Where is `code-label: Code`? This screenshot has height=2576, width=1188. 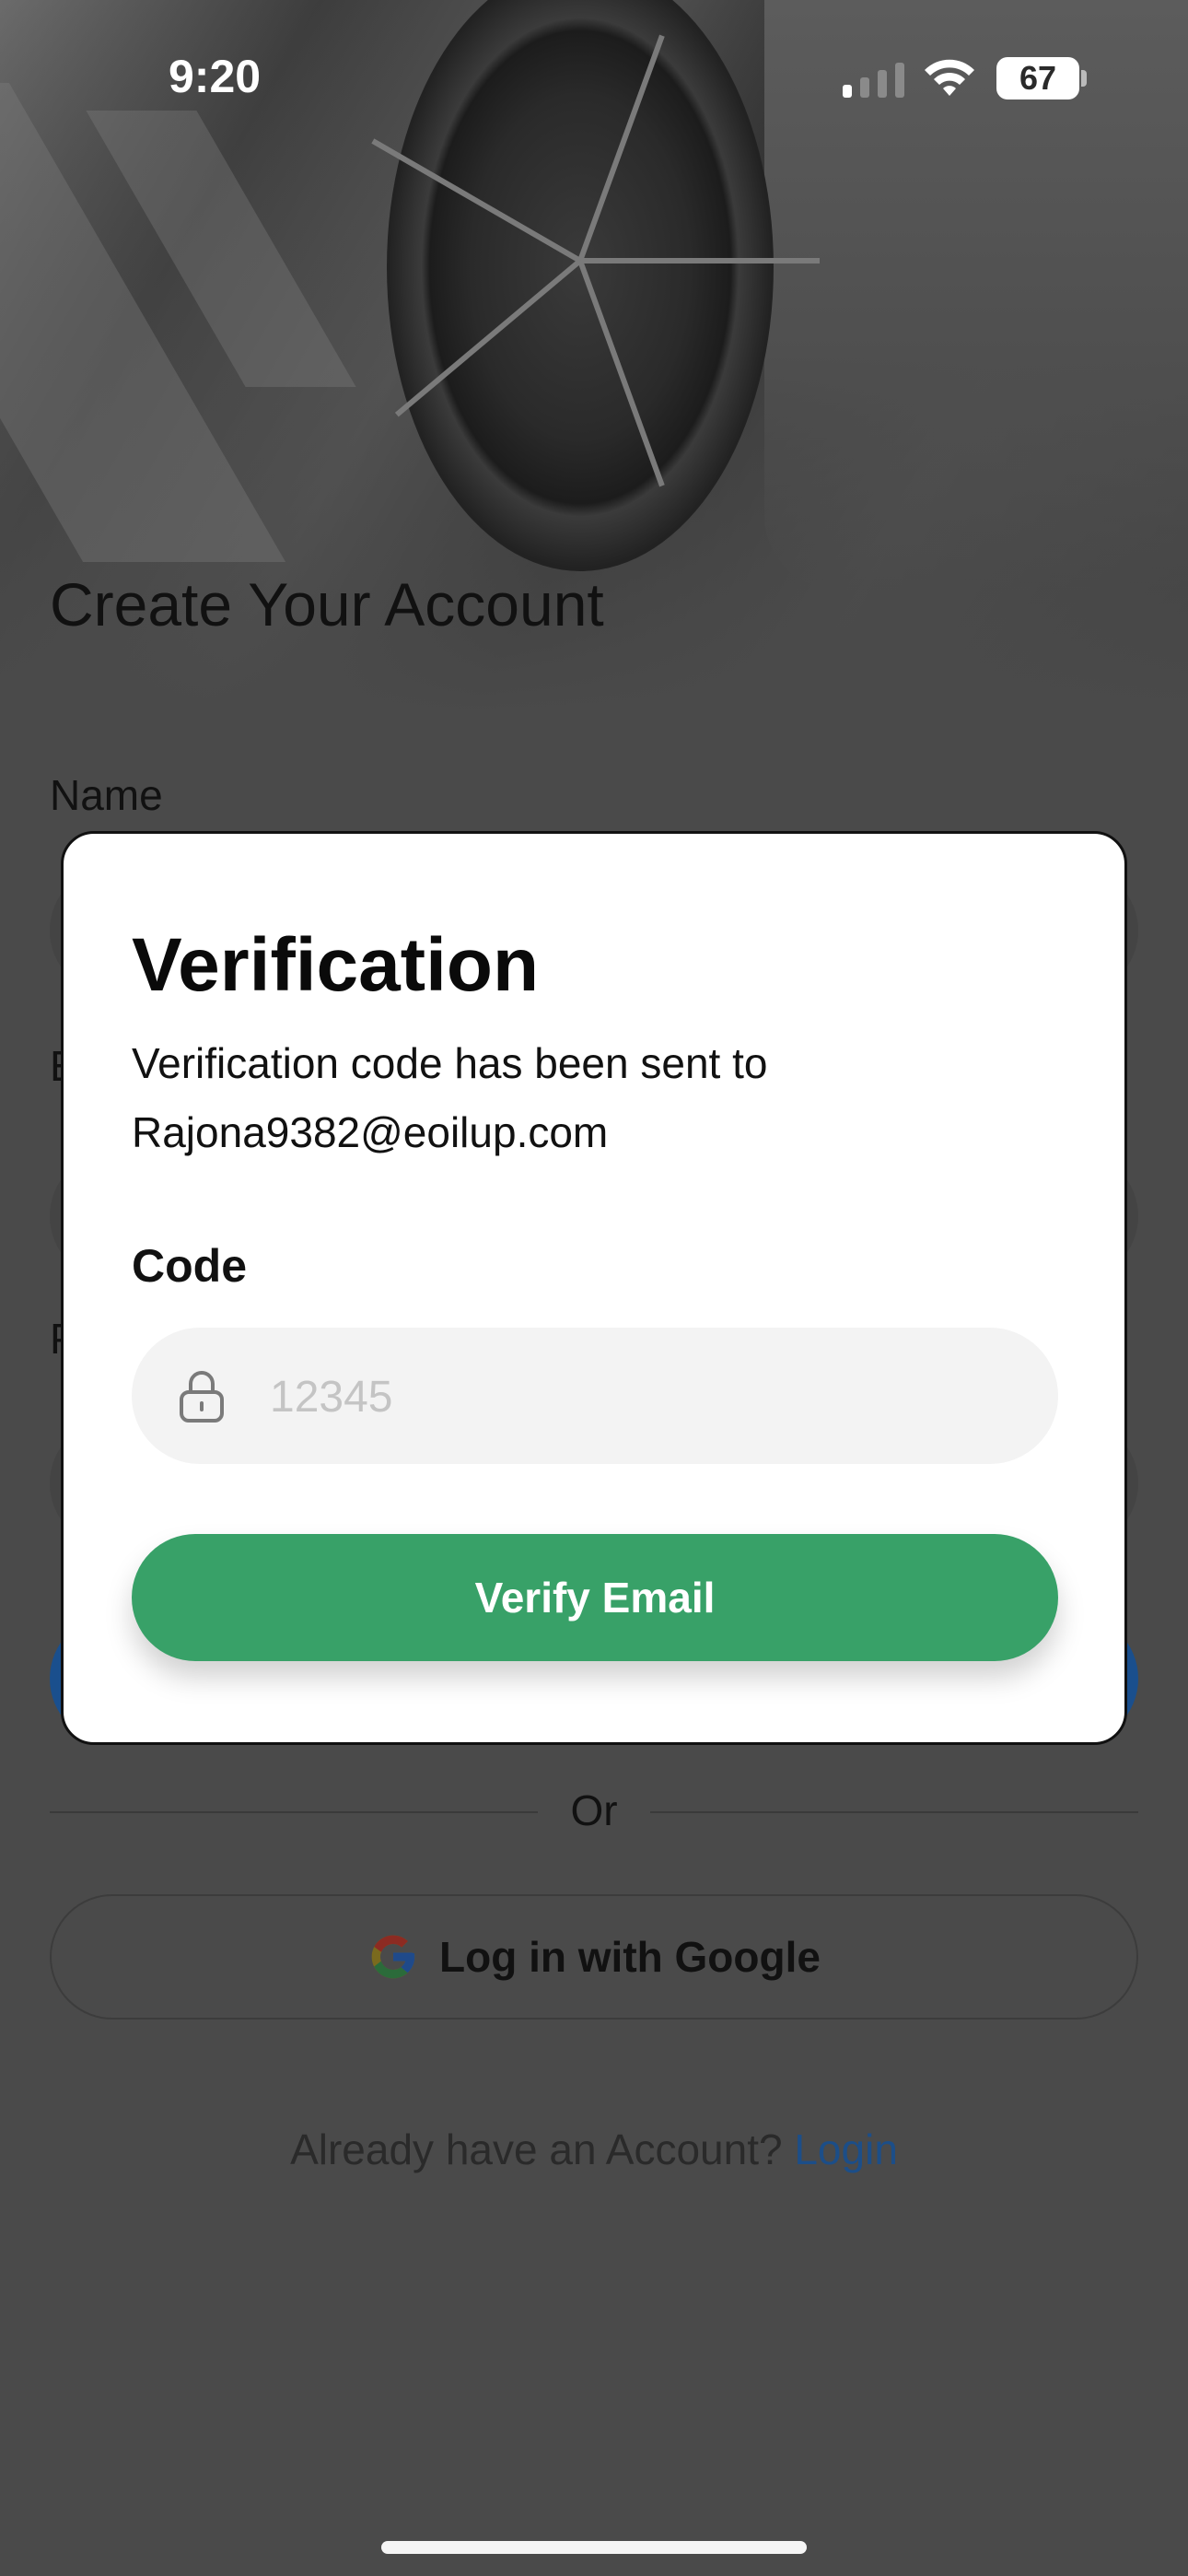
code-label: Code is located at coordinates (189, 1266).